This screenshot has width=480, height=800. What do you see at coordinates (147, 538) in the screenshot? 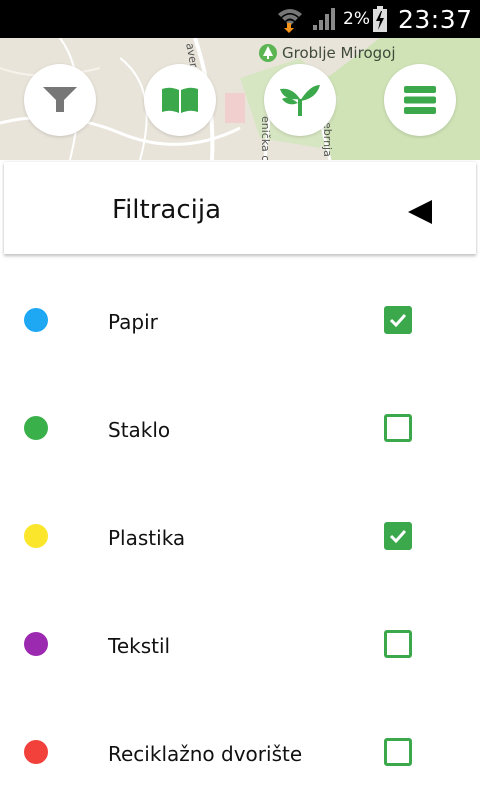
I see `category-label: Plastika` at bounding box center [147, 538].